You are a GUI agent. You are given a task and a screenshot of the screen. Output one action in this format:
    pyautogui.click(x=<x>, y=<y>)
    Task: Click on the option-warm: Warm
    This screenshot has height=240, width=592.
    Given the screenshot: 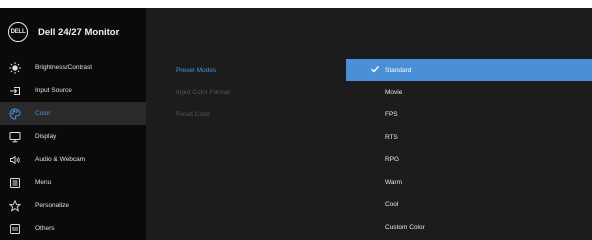 What is the action you would take?
    pyautogui.click(x=469, y=182)
    